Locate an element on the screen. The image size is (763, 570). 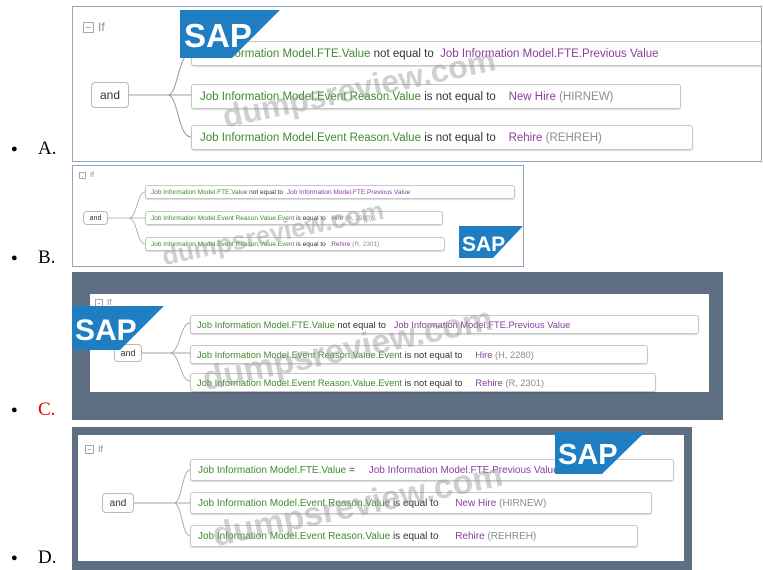
option-letter: B. is located at coordinates (46, 258).